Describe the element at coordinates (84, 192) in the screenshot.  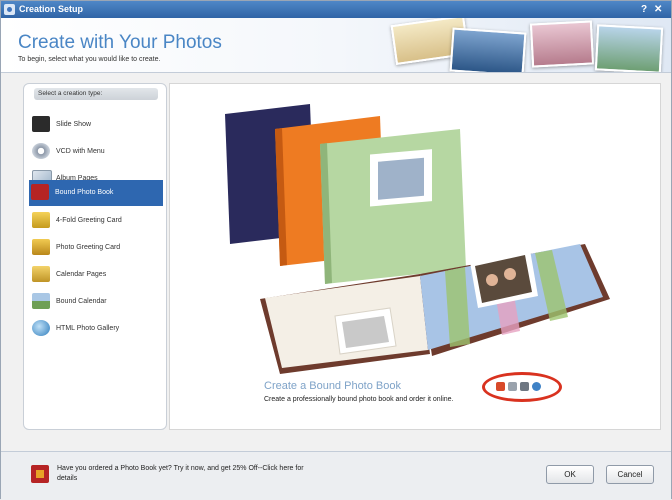
I see `item-label: Bound Photo Book` at that location.